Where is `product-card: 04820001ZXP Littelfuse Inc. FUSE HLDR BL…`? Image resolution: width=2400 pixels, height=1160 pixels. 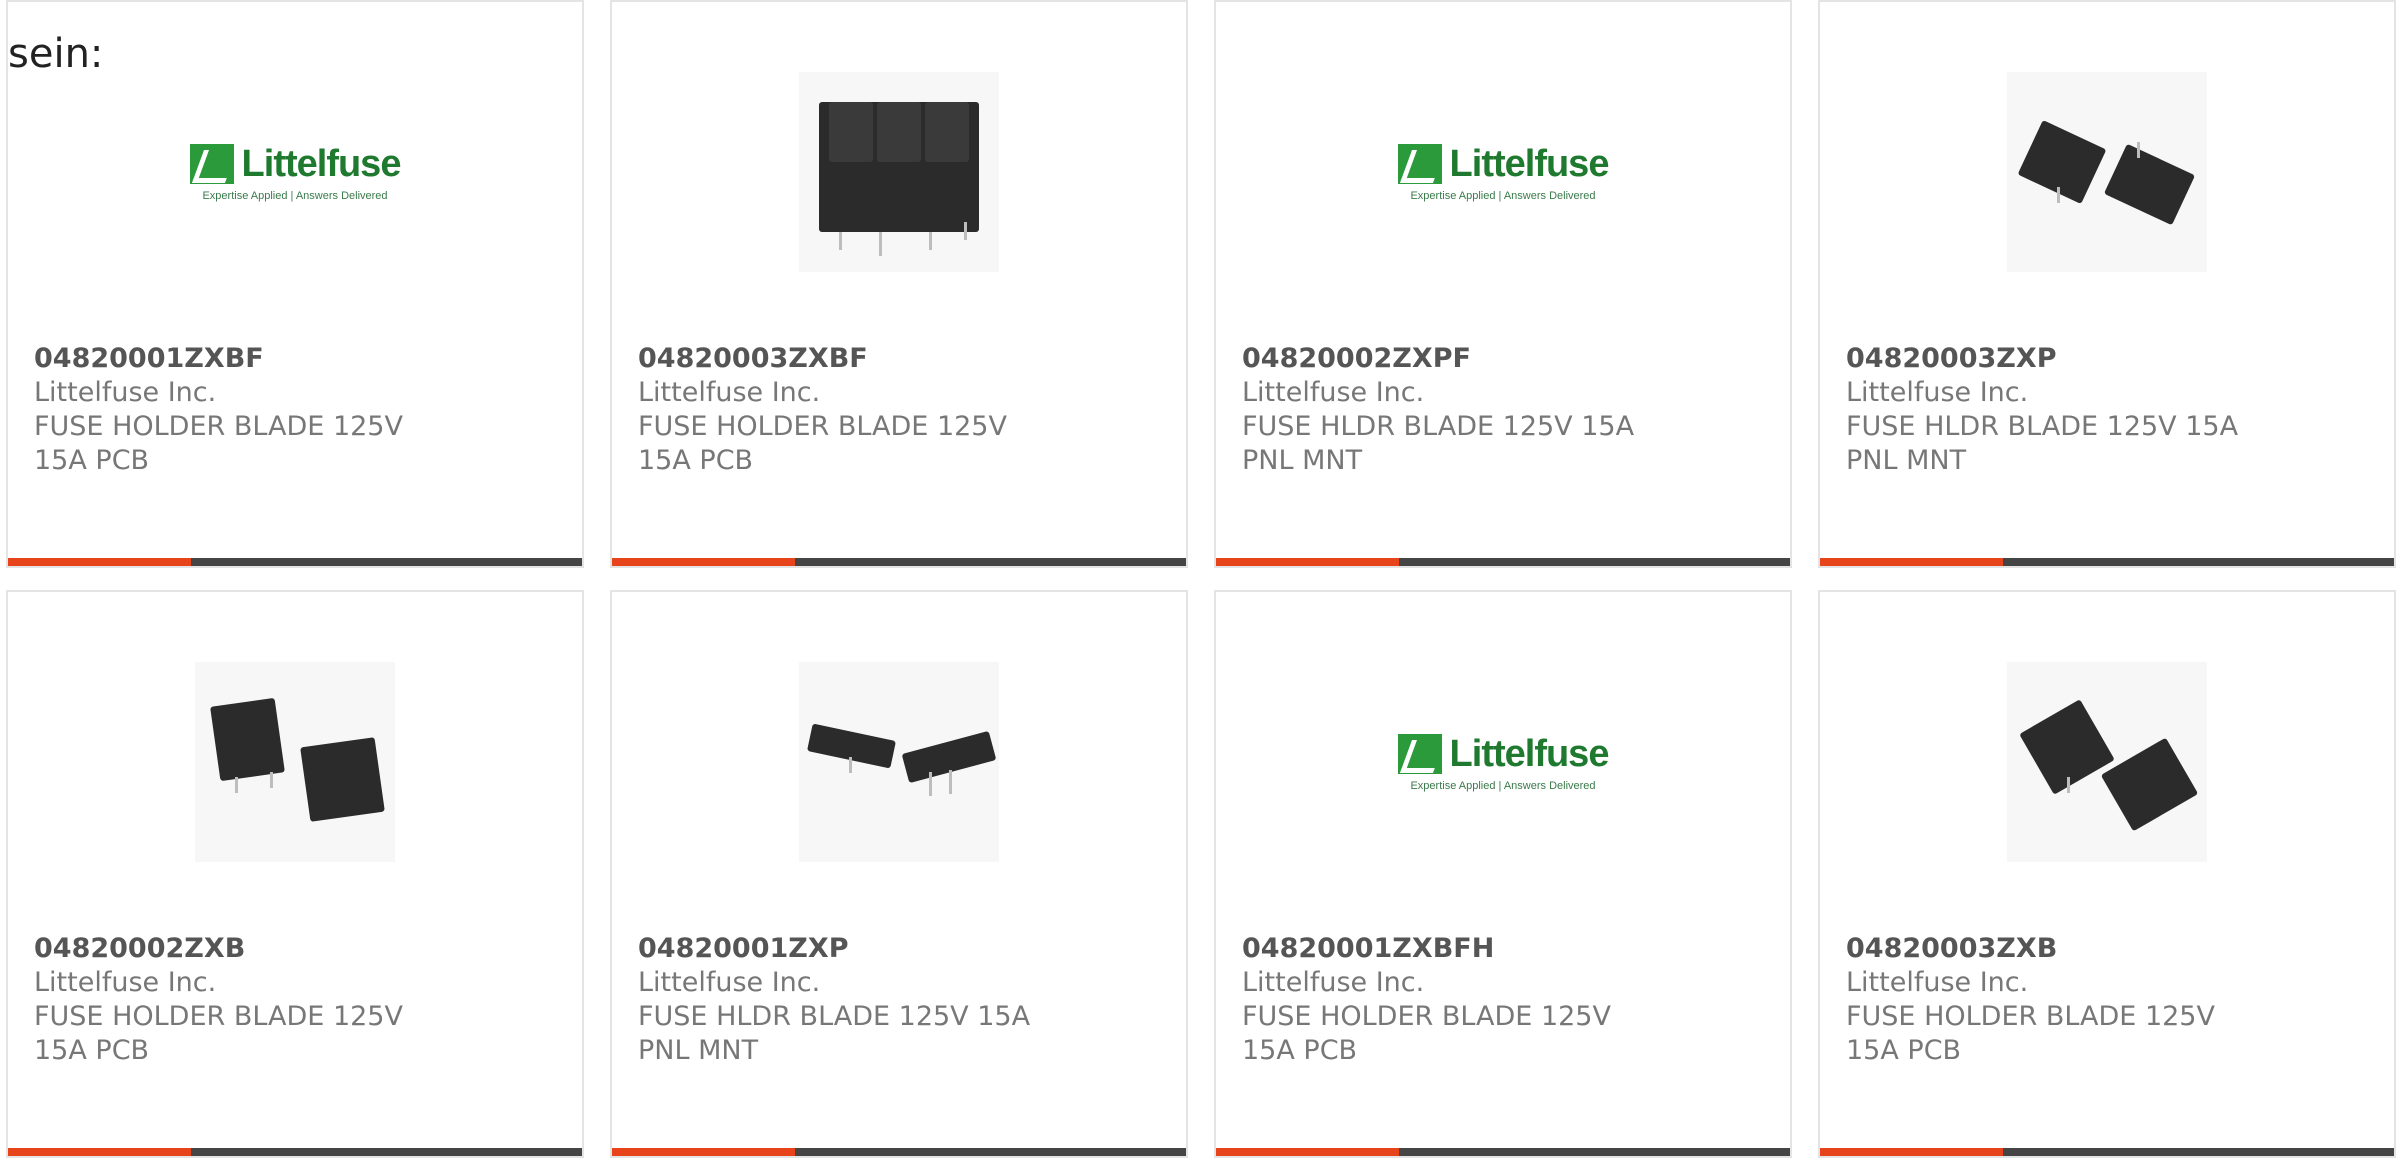
product-card: 04820001ZXP Littelfuse Inc. FUSE HLDR BL… is located at coordinates (899, 874).